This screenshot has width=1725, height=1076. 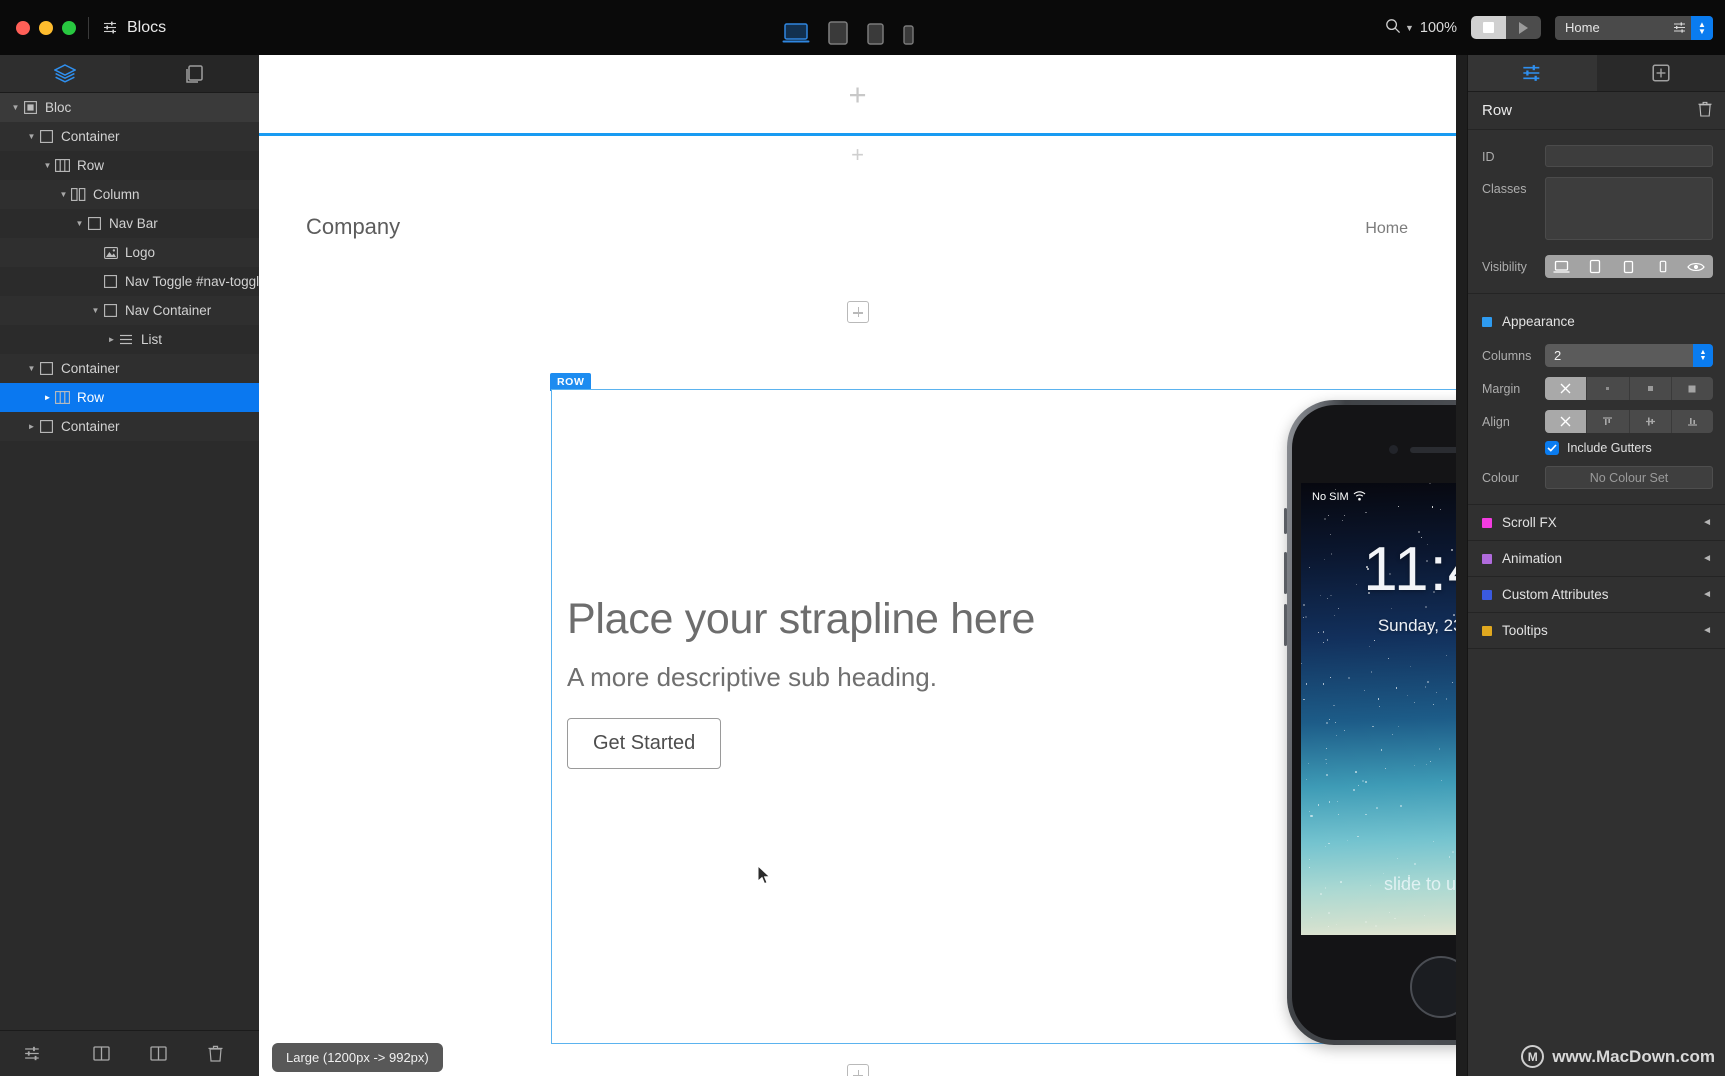 I want to click on layer-tree-item-nav-toggle-nav-toggle: Nav Toggle #nav-toggle, so click(x=129, y=281).